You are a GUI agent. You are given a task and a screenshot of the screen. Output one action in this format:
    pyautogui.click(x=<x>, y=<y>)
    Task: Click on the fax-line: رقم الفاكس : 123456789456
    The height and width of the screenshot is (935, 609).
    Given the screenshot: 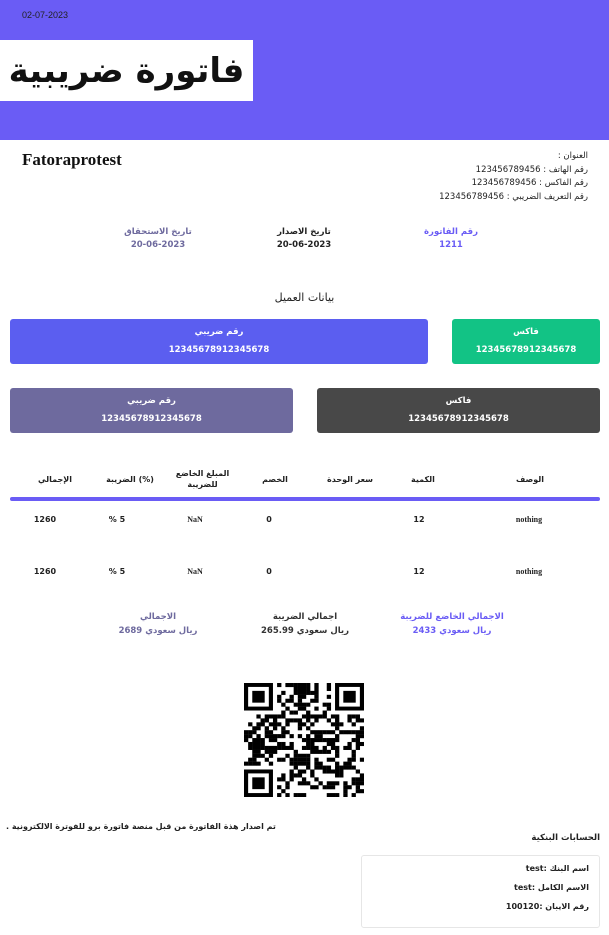 What is the action you would take?
    pyautogui.click(x=529, y=183)
    